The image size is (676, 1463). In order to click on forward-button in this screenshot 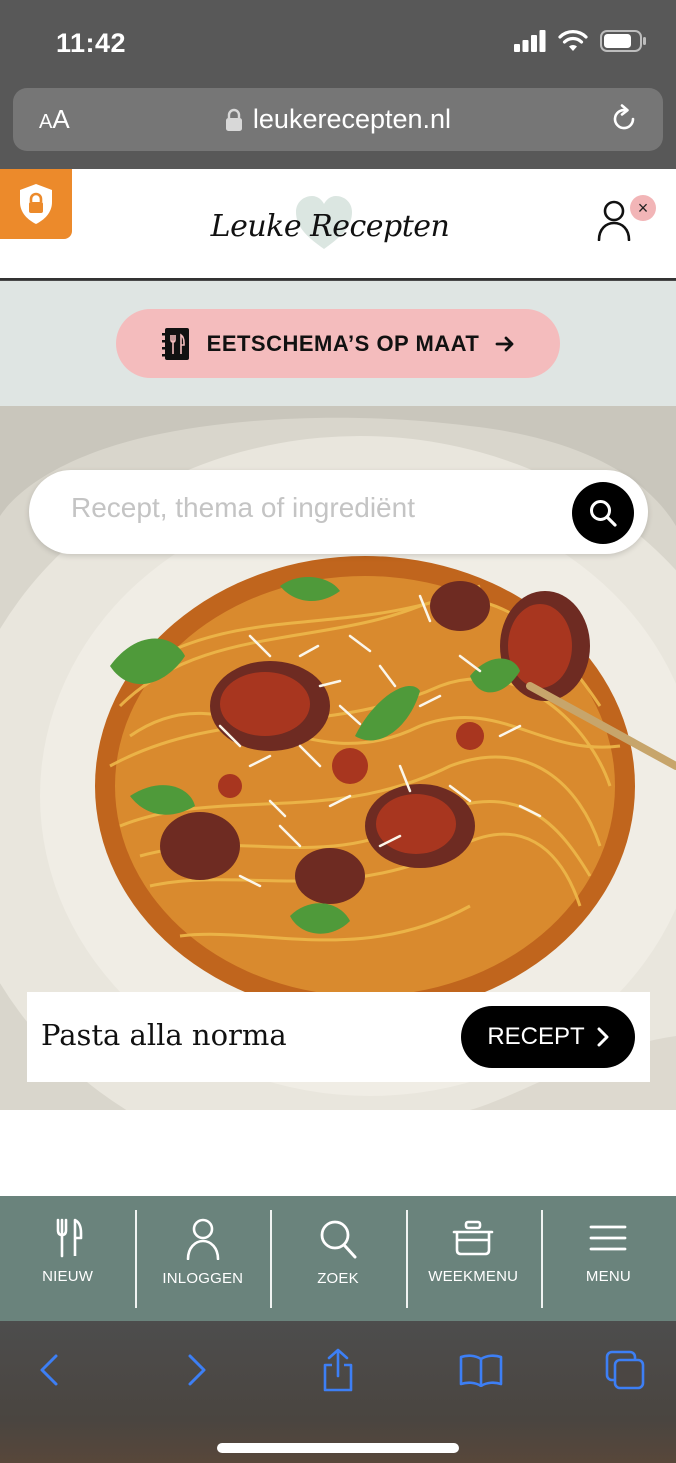, I will do `click(197, 1370)`.